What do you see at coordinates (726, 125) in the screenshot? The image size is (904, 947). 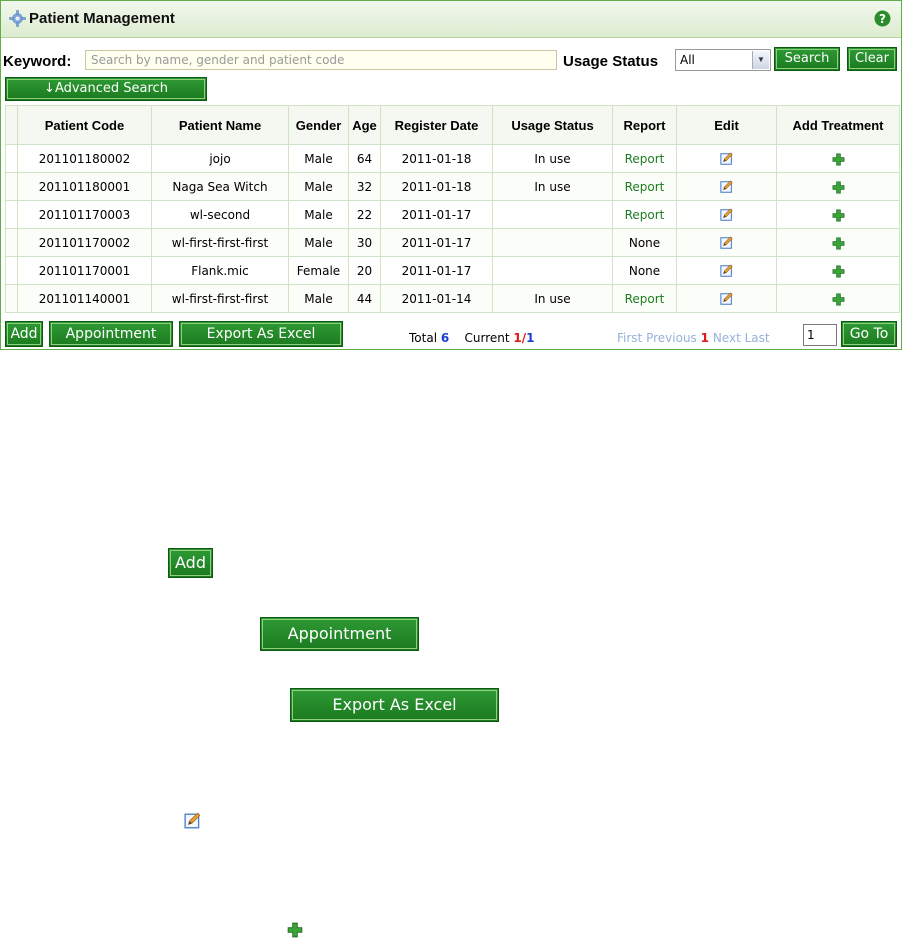 I see `column-header-edit: Edit` at bounding box center [726, 125].